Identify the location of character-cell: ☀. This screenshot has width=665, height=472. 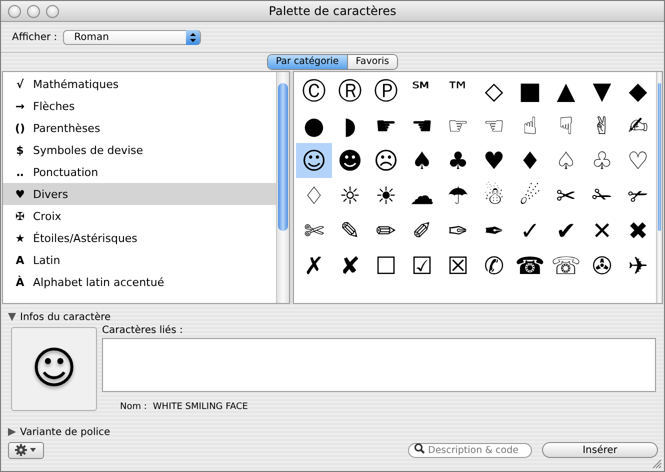
(386, 195).